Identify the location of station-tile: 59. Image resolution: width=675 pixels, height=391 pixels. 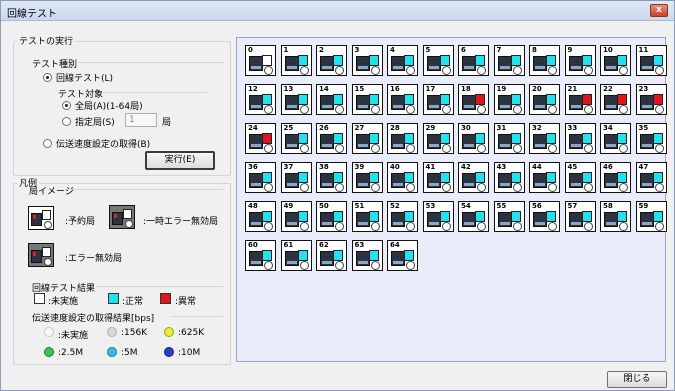
(651, 216).